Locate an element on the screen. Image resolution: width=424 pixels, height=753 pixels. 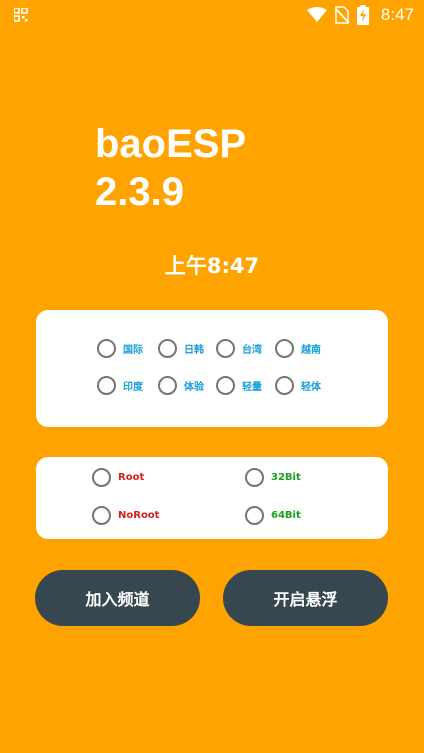
radio-region-3: 越南 is located at coordinates (298, 348).